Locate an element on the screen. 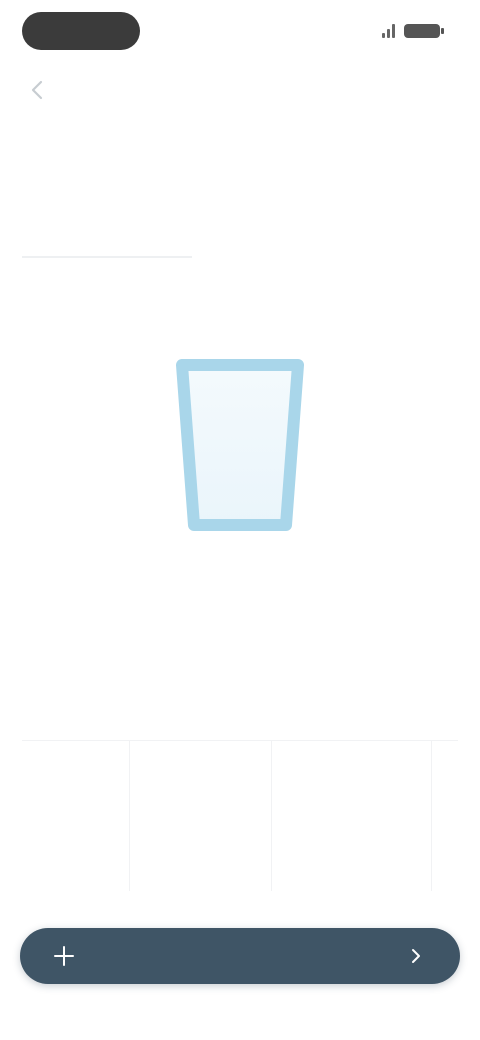 The image size is (480, 1040). status-bar is located at coordinates (240, 31).